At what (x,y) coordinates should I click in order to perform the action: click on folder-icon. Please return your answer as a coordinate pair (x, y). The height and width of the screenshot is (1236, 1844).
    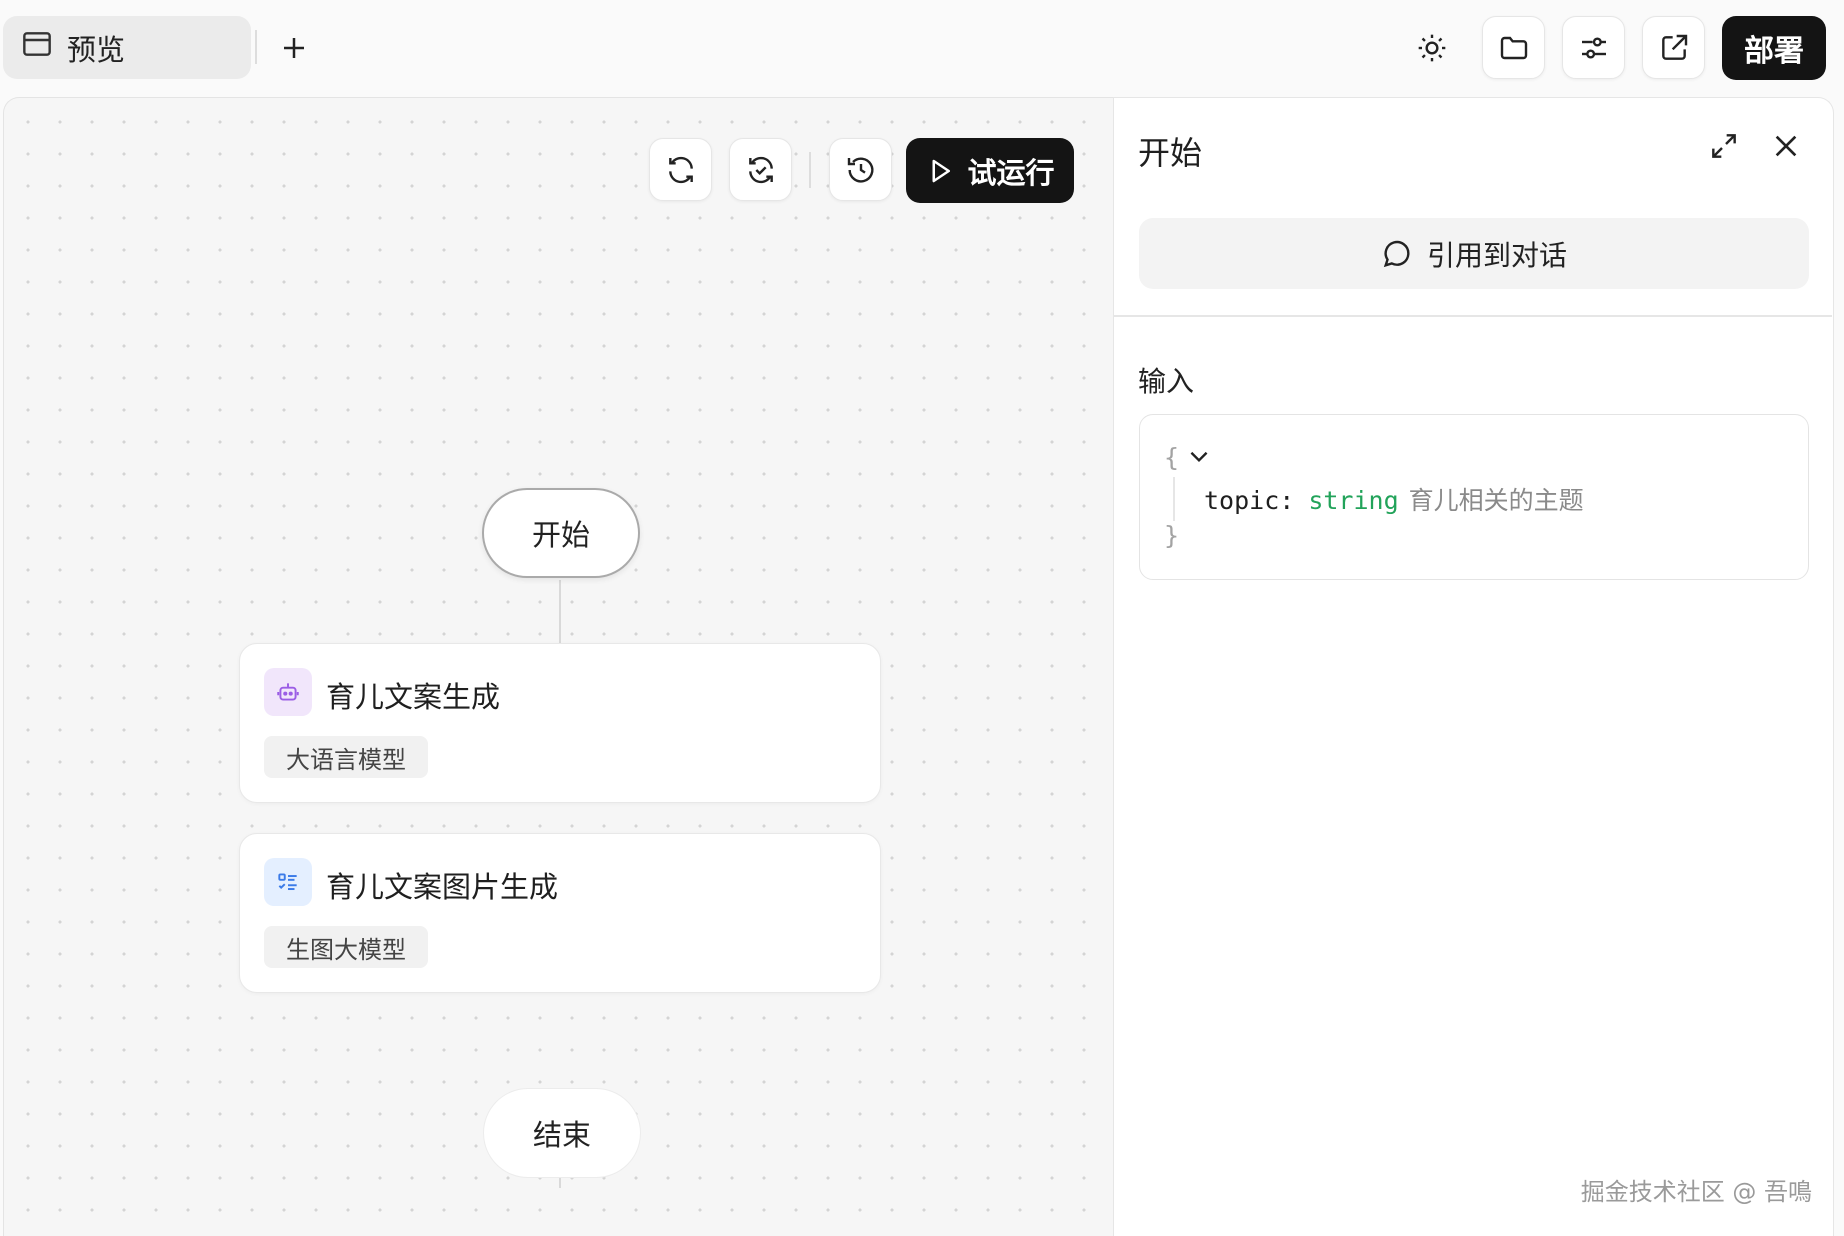
    Looking at the image, I should click on (1513, 47).